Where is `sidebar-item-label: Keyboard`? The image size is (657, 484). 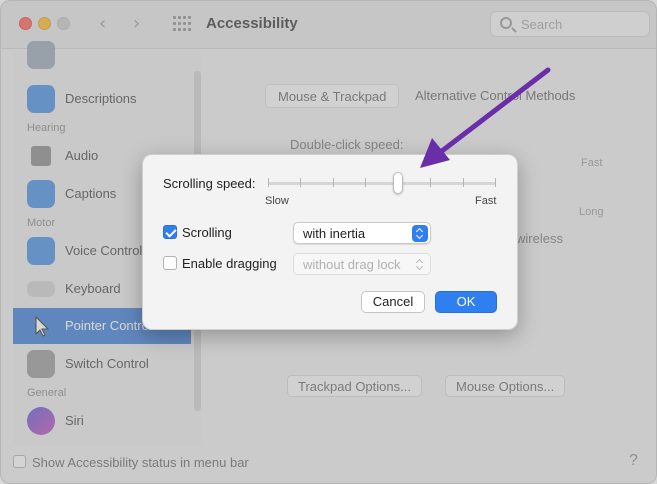 sidebar-item-label: Keyboard is located at coordinates (93, 288).